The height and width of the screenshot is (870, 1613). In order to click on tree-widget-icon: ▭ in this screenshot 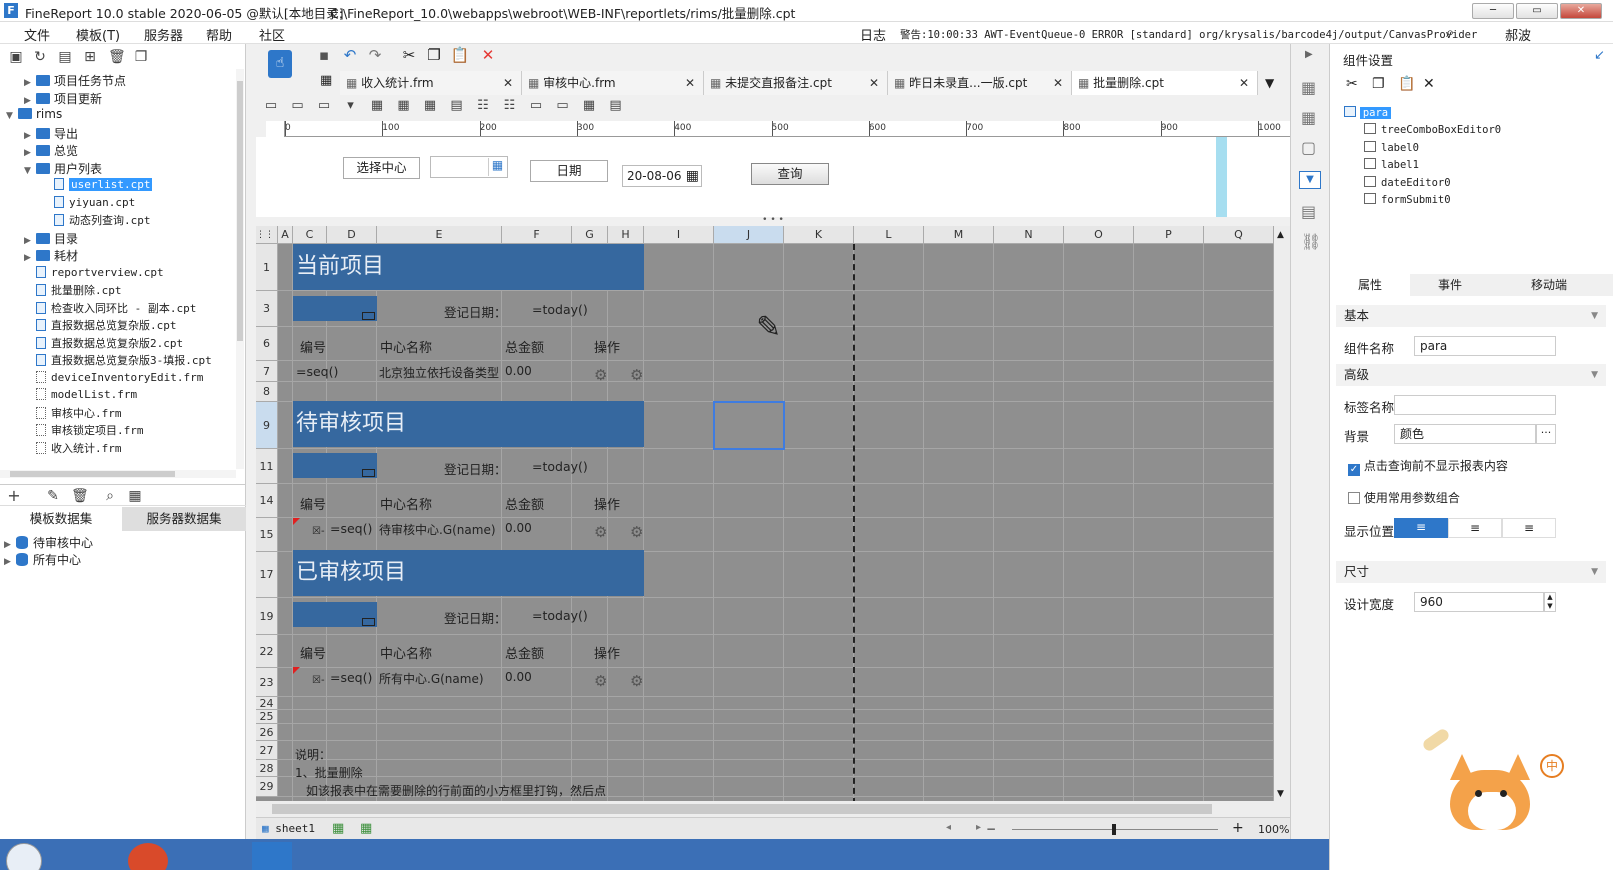, I will do `click(563, 107)`.